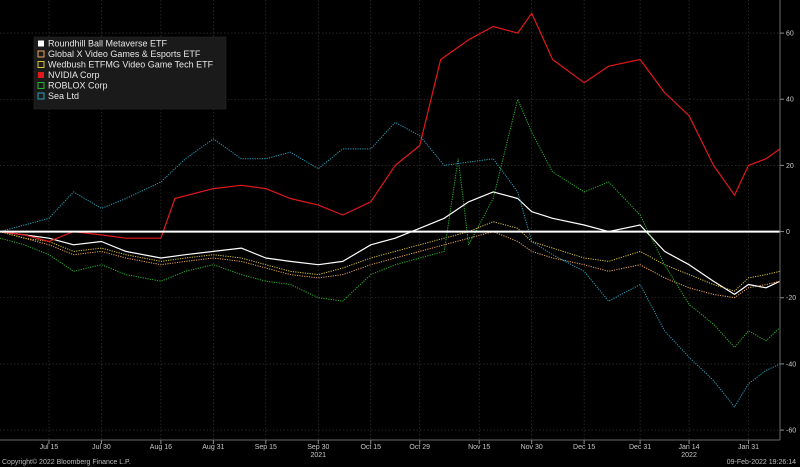  I want to click on x-tick-label: Sep 30, so click(318, 447).